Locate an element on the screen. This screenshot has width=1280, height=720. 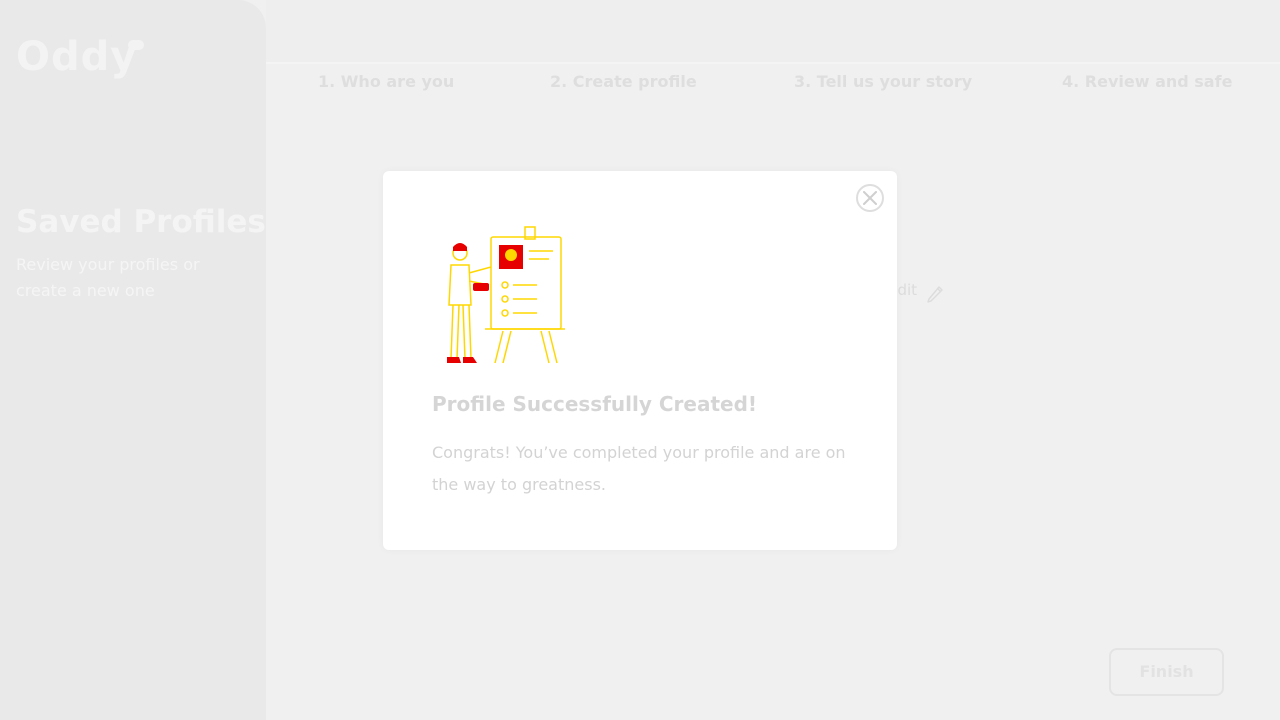
finish-button: Finish is located at coordinates (1166, 672).